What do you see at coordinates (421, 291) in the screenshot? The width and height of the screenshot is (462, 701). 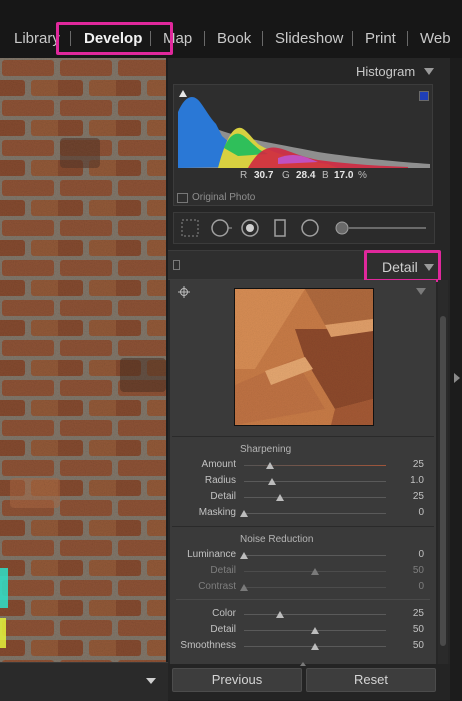 I see `preview-collapse-icon` at bounding box center [421, 291].